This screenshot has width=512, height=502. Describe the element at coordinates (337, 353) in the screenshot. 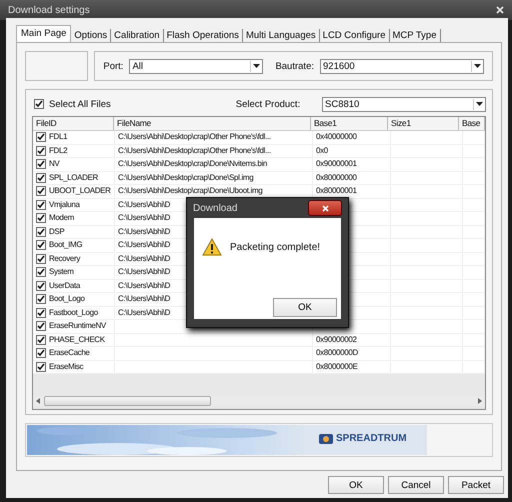

I see `base-address: 0x8000000D` at that location.